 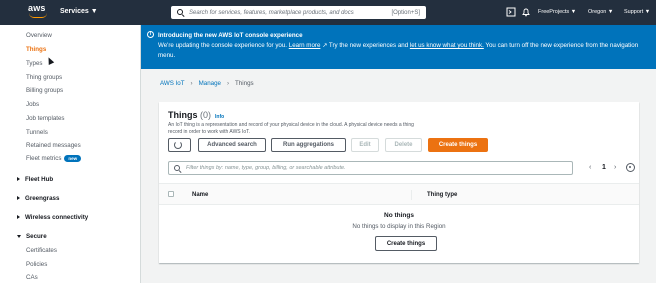 What do you see at coordinates (32, 277) in the screenshot?
I see `sidebar-item-cas: CAs` at bounding box center [32, 277].